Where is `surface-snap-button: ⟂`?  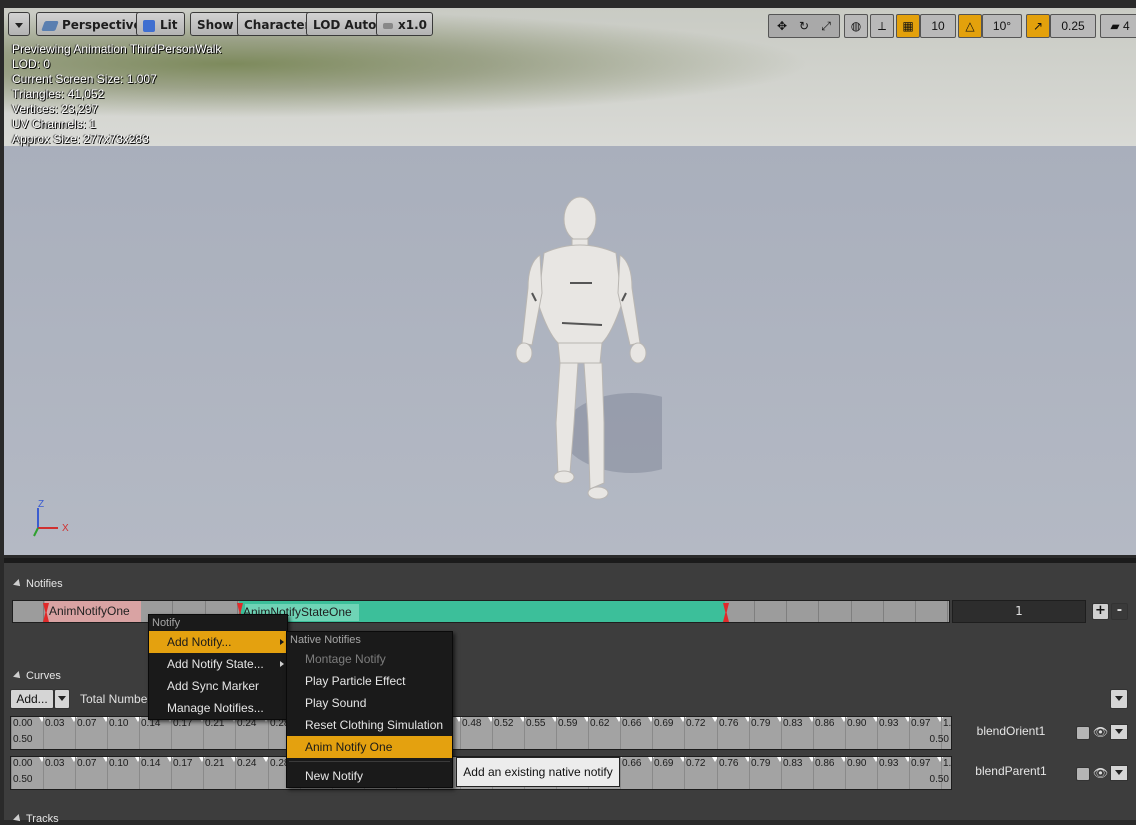 surface-snap-button: ⟂ is located at coordinates (882, 26).